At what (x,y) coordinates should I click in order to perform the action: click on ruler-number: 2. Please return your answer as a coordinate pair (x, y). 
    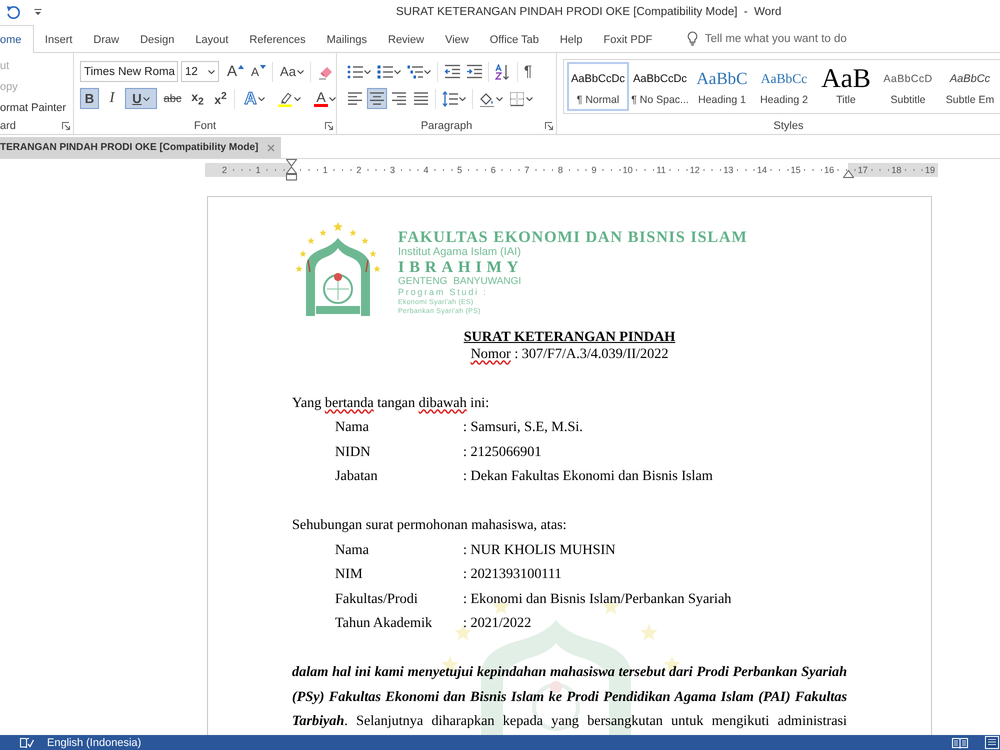
    Looking at the image, I should click on (359, 170).